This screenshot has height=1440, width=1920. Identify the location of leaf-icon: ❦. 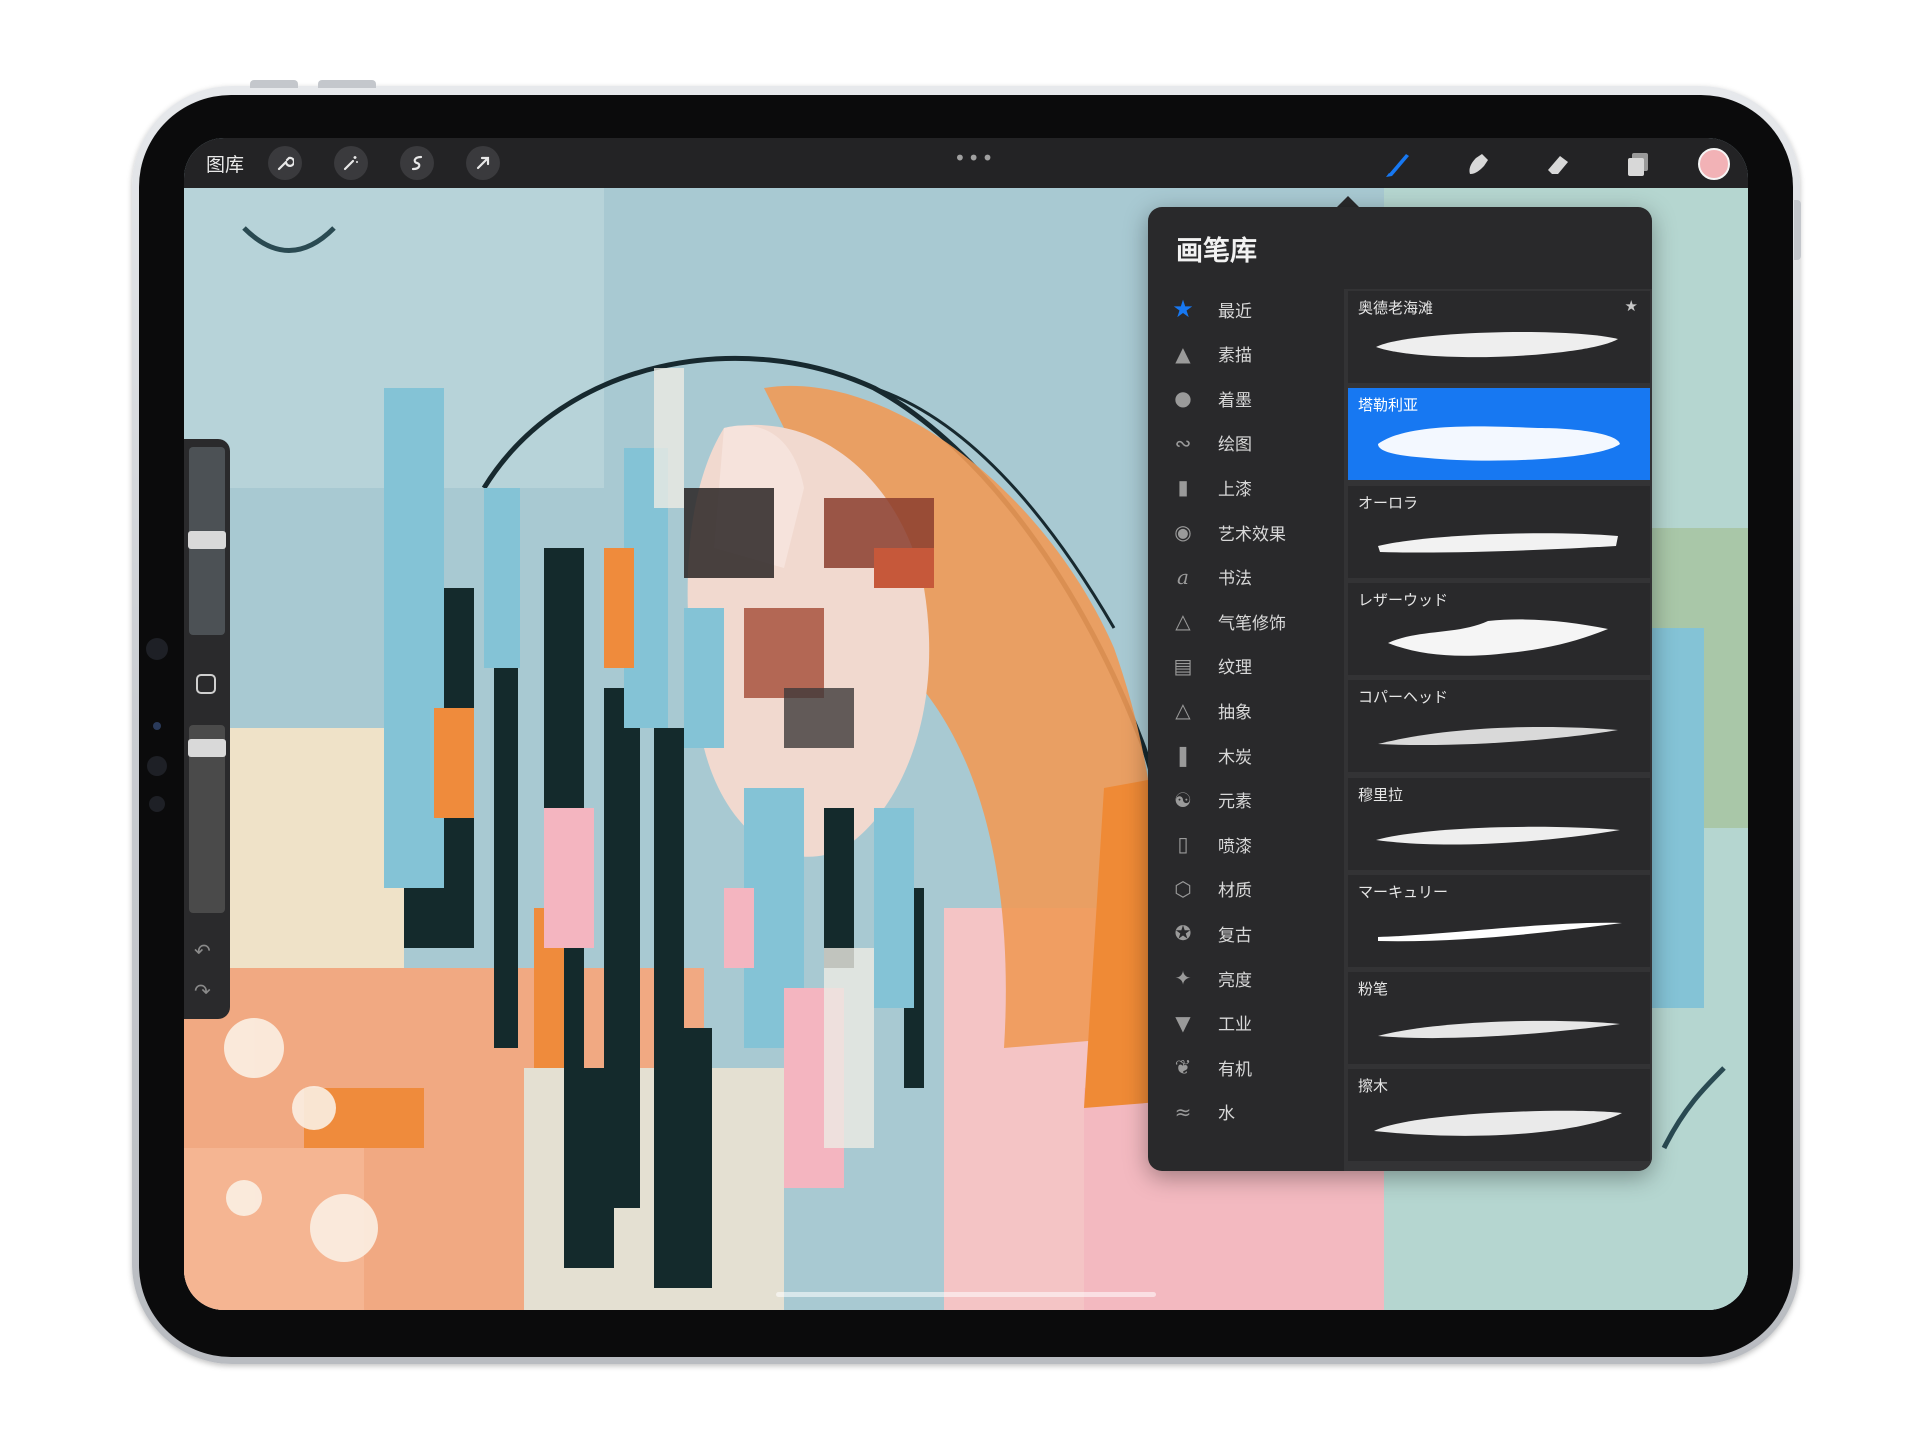
(1183, 1067).